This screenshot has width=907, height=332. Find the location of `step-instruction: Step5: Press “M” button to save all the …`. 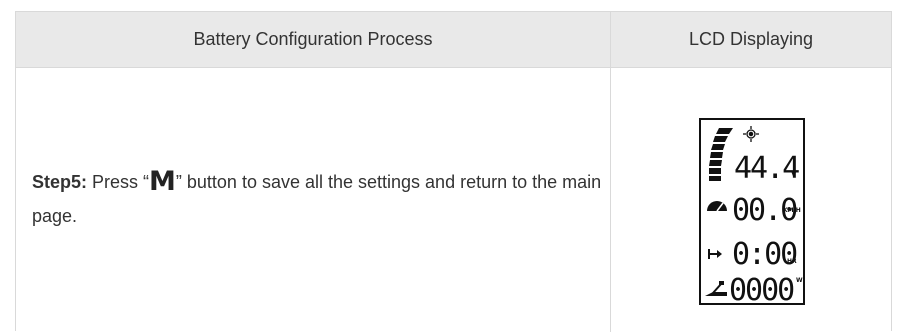

step-instruction: Step5: Press “M” button to save all the … is located at coordinates (317, 199).